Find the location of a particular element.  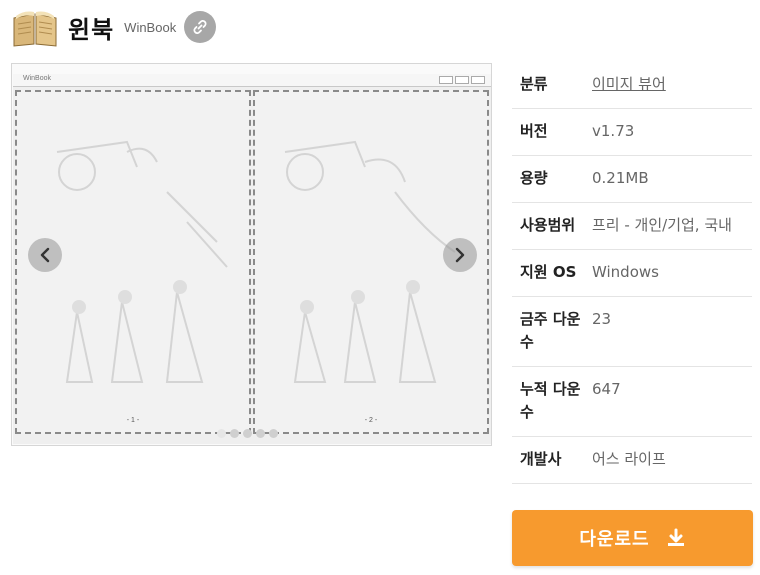

info-value: Windows is located at coordinates (625, 272).